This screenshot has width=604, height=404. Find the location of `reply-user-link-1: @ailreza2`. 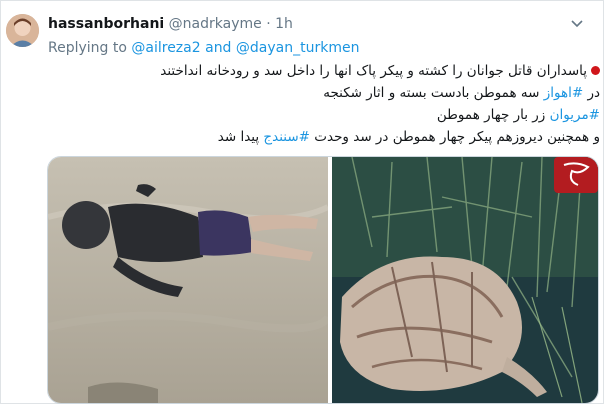

reply-user-link-1: @ailreza2 is located at coordinates (165, 48).